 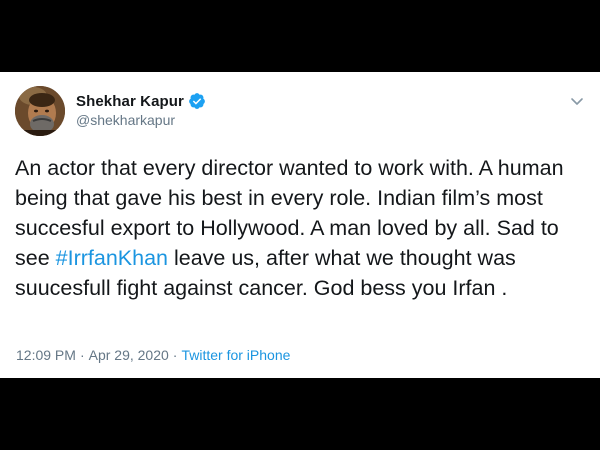 What do you see at coordinates (125, 120) in the screenshot?
I see `author-handle: @shekharkapur` at bounding box center [125, 120].